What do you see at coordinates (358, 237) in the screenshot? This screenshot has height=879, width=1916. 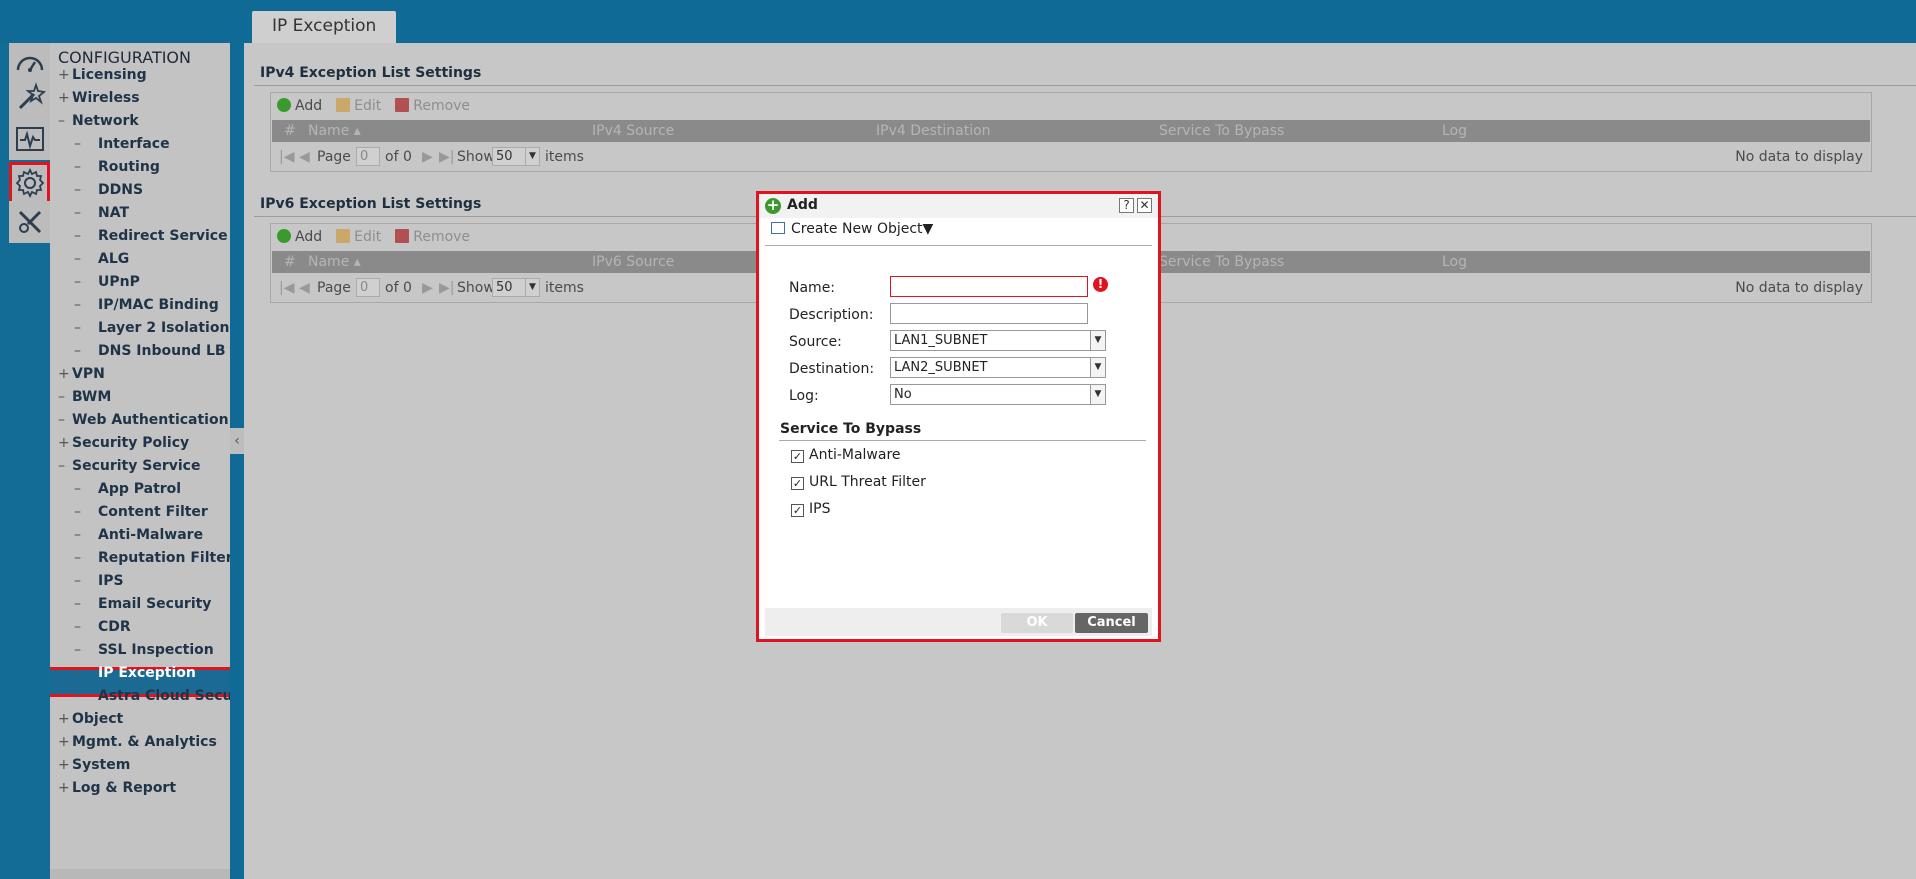 I see `ipv6-edit-button: Edit` at bounding box center [358, 237].